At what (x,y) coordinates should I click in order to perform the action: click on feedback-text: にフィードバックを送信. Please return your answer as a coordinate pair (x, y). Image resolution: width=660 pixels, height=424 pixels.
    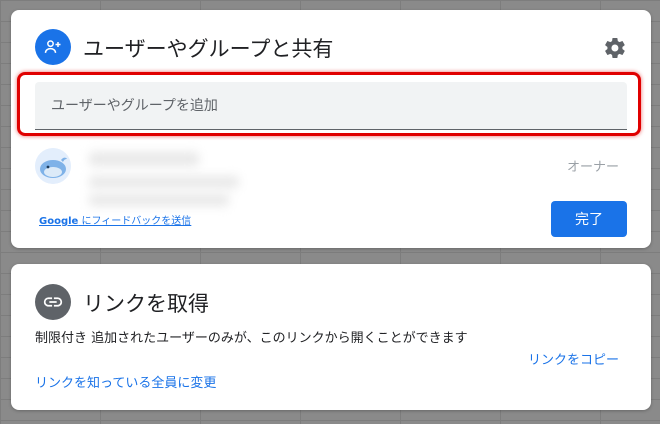
    Looking at the image, I should click on (135, 221).